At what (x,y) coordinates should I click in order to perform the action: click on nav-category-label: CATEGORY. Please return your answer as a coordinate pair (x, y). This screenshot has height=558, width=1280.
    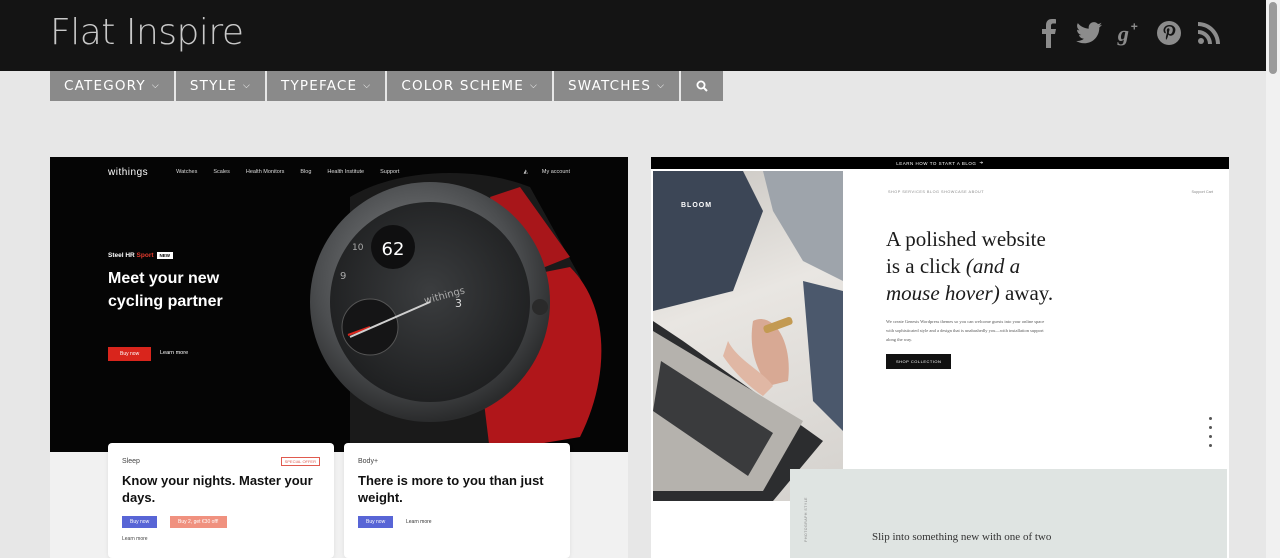
    Looking at the image, I should click on (105, 86).